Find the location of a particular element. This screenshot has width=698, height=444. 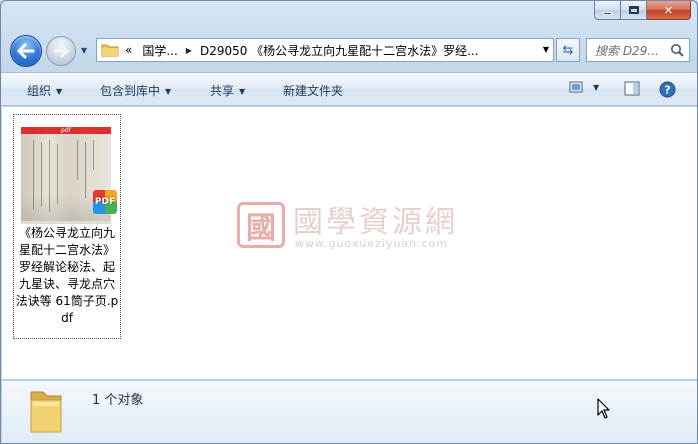

close-icon: ✕ is located at coordinates (668, 10).